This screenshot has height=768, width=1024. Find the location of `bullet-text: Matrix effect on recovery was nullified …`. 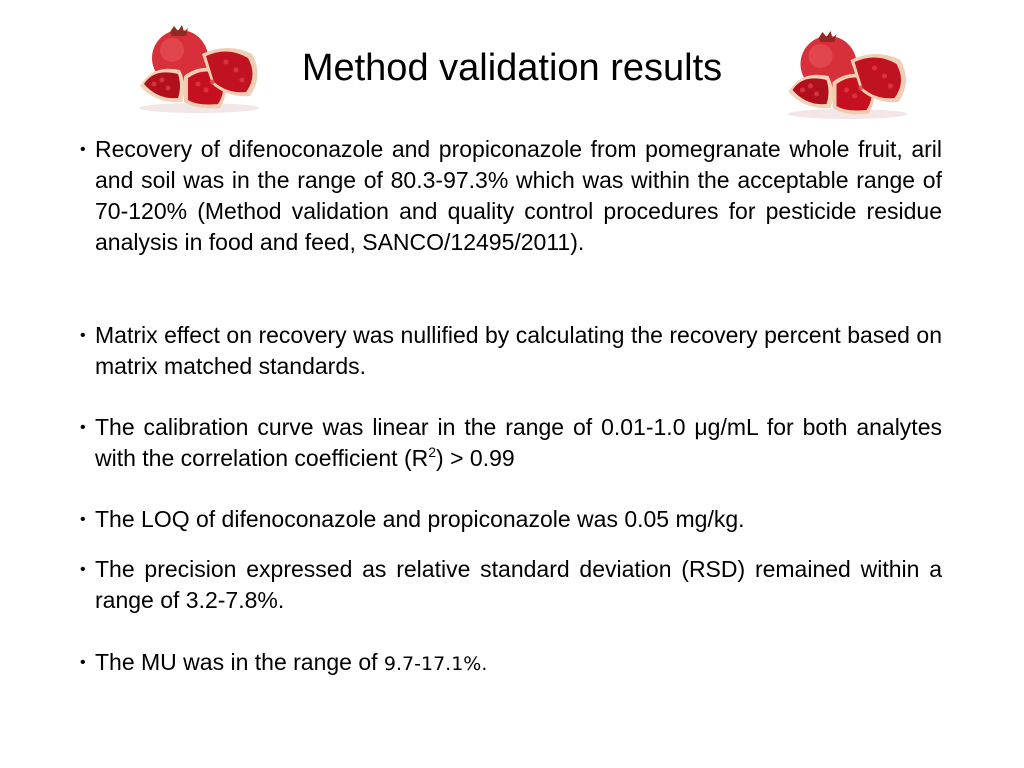

bullet-text: Matrix effect on recovery was nullified … is located at coordinates (518, 350).